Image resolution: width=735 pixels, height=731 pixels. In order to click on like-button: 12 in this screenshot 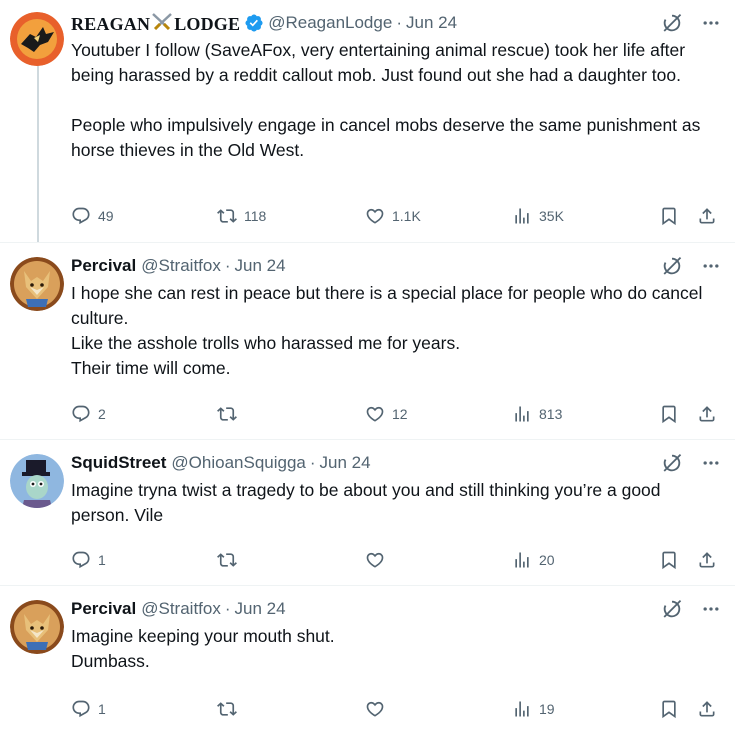, I will do `click(386, 414)`.